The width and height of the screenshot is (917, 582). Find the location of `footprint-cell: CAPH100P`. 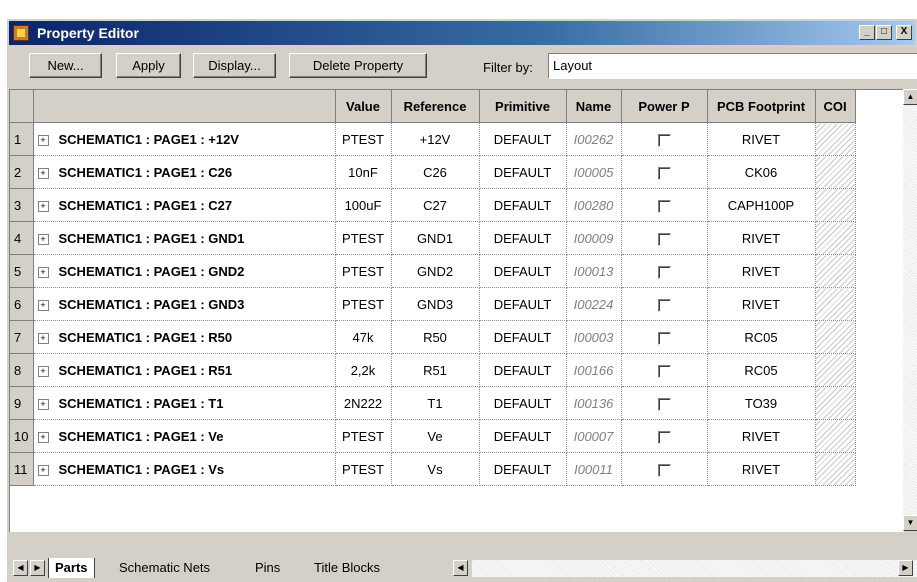

footprint-cell: CAPH100P is located at coordinates (761, 205).